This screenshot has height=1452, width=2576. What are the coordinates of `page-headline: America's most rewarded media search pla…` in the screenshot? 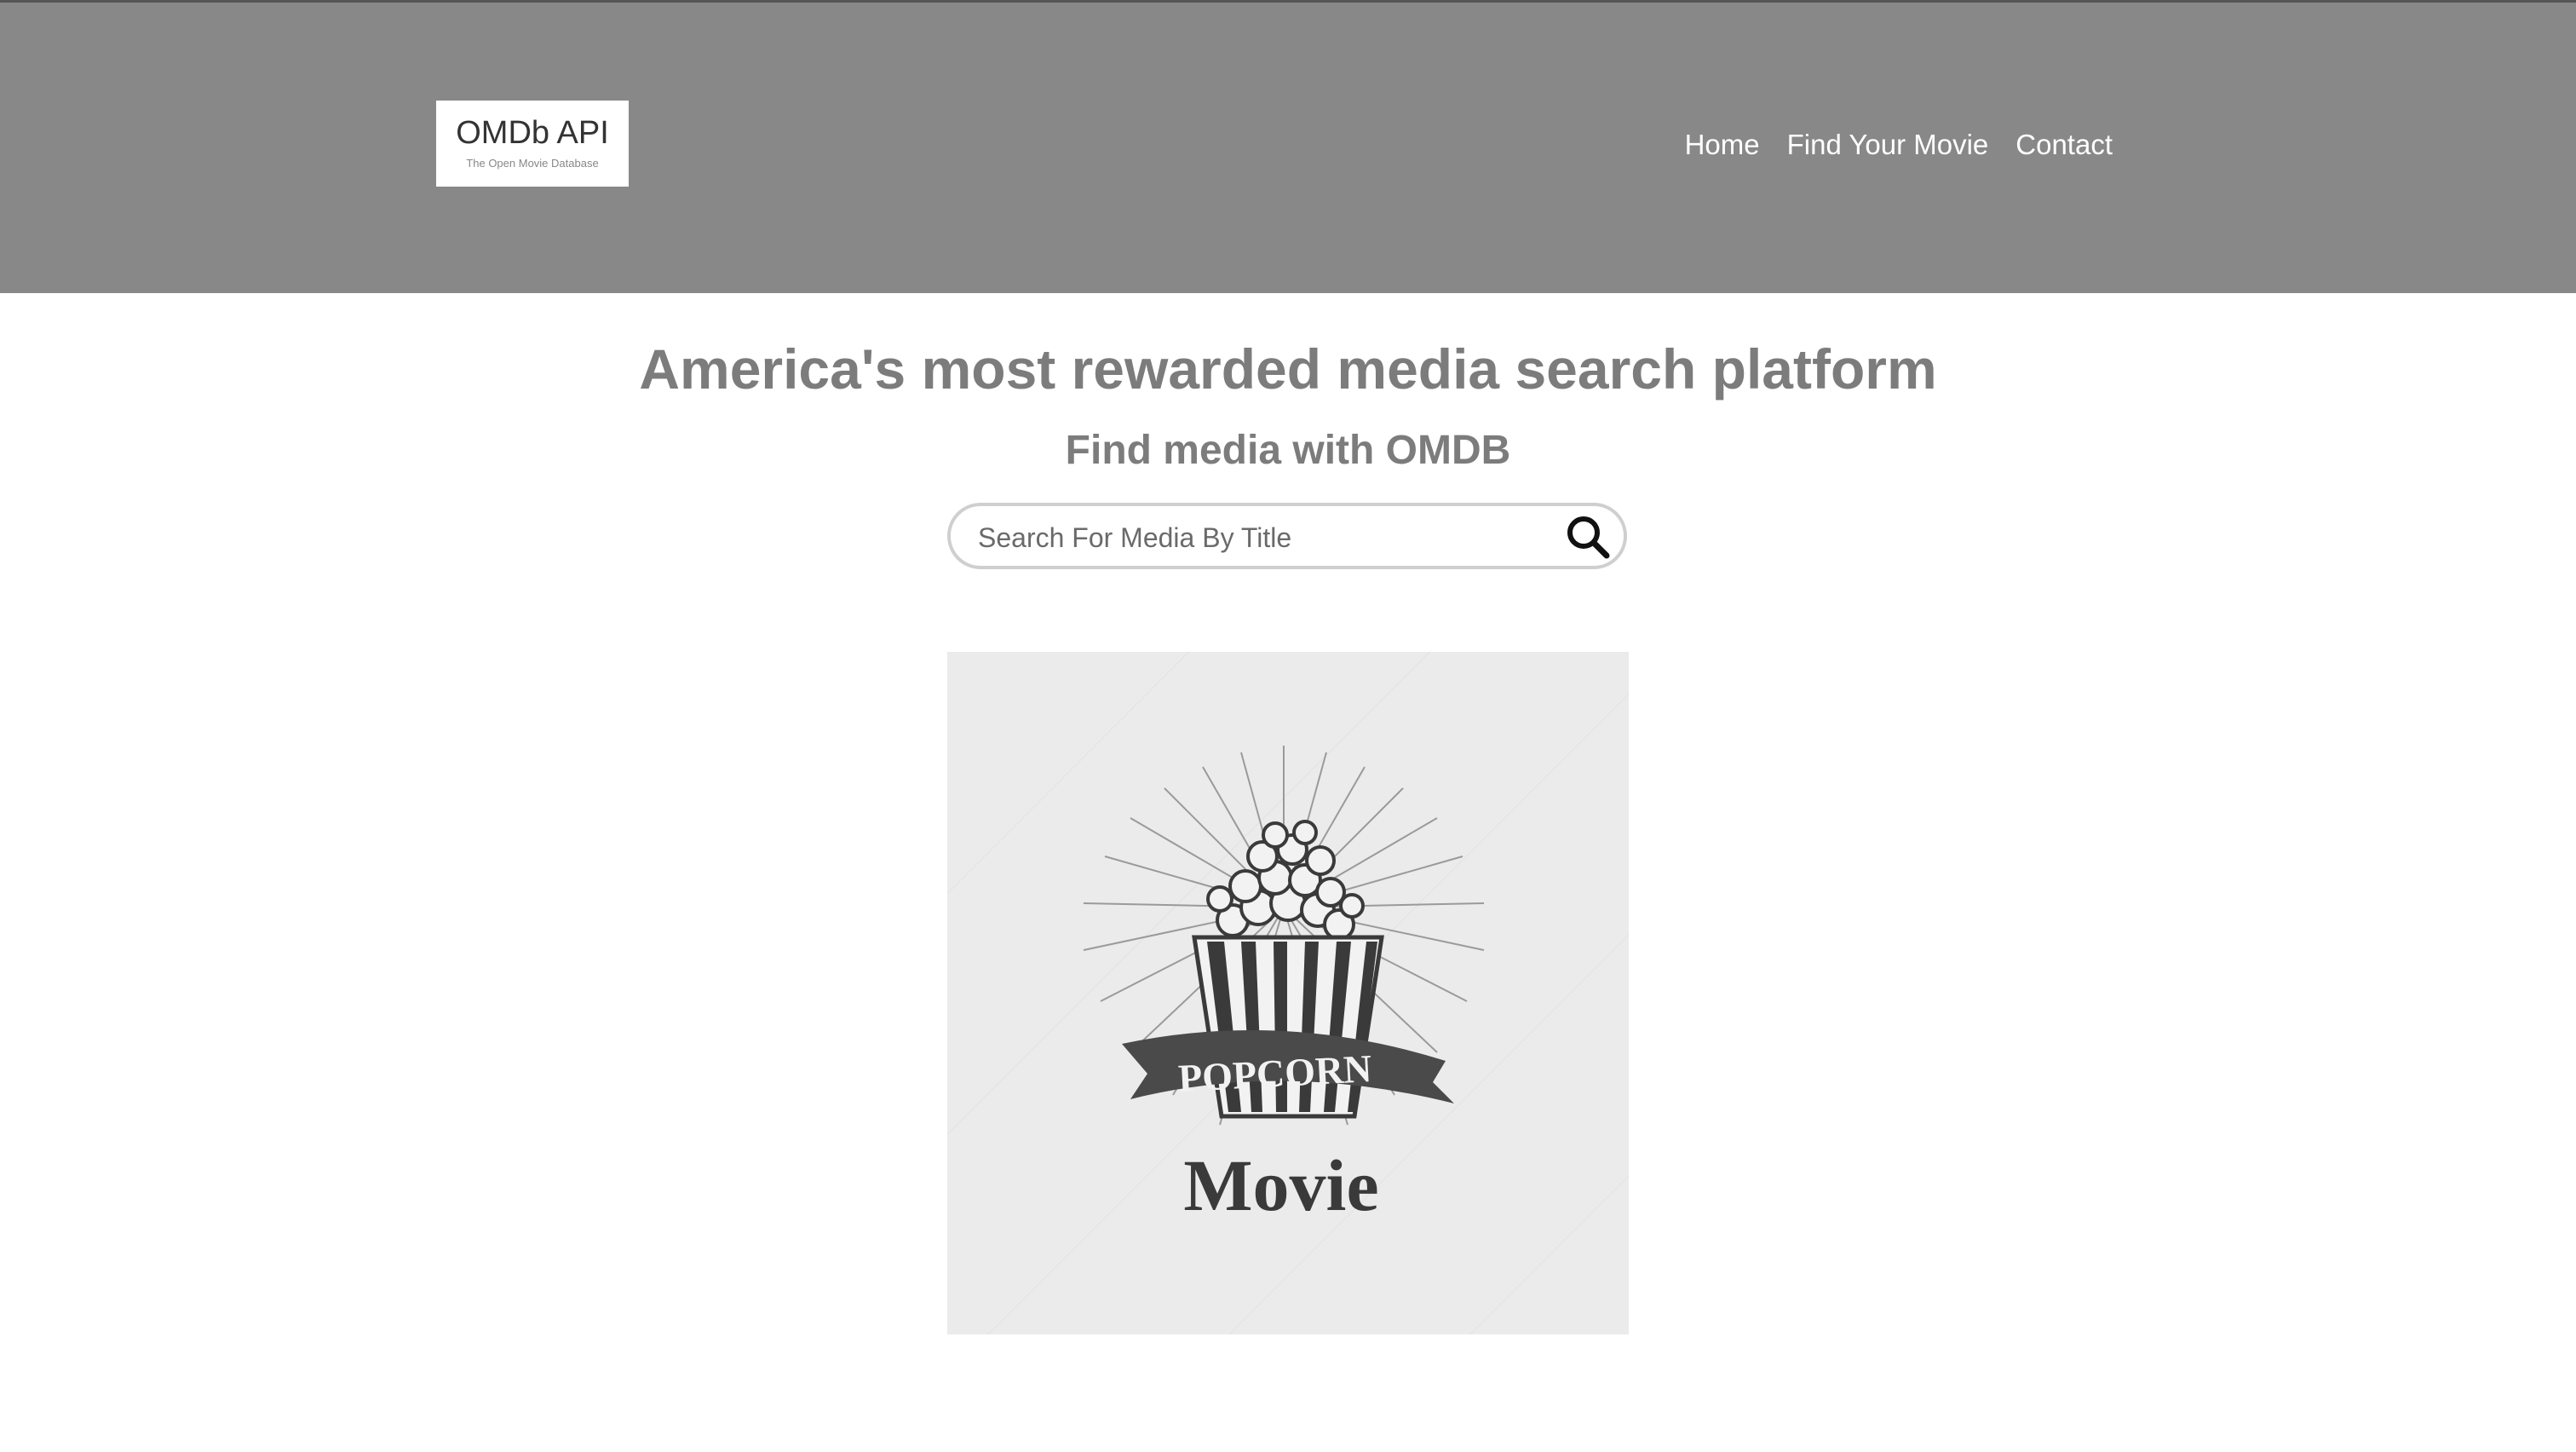 It's located at (1288, 368).